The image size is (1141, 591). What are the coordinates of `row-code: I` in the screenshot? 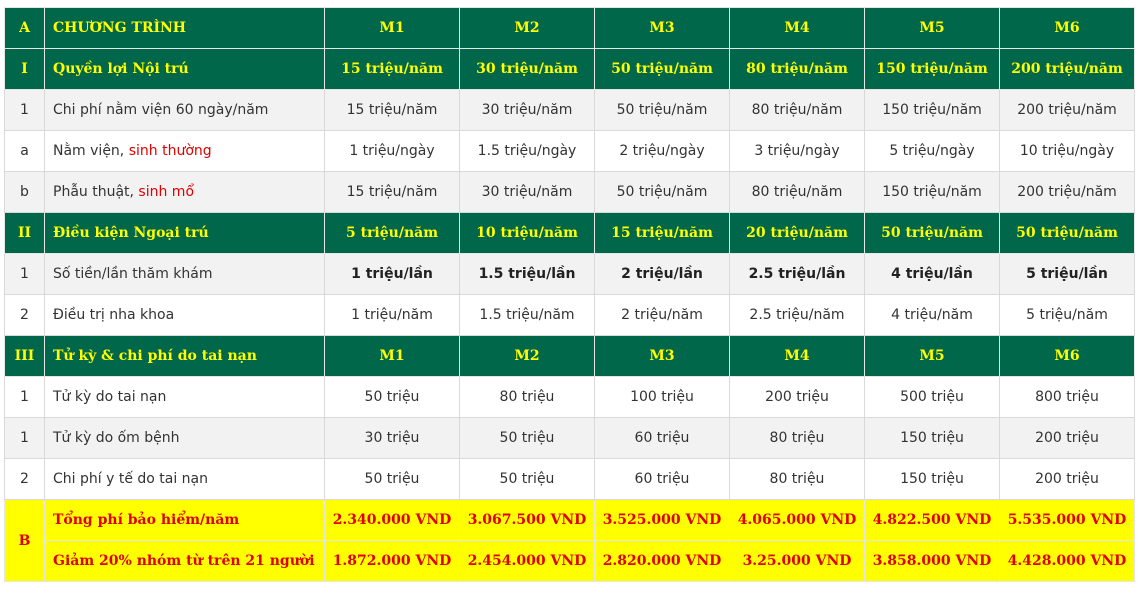 It's located at (24, 69).